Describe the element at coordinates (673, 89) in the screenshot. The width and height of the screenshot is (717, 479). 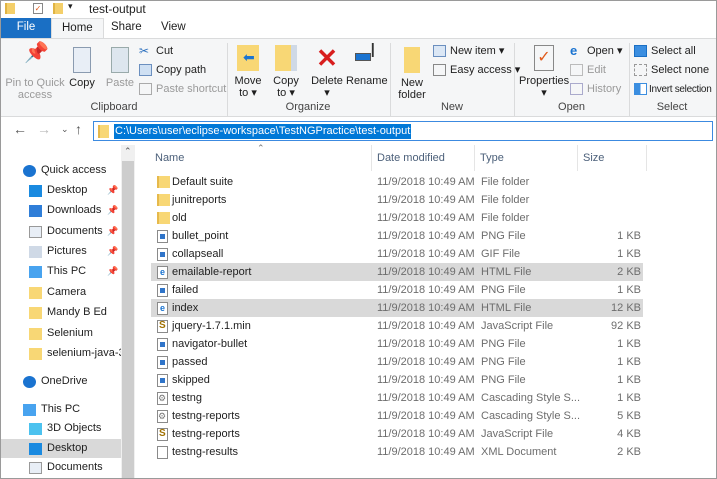
I see `invert-selection-button: Invert selection` at that location.